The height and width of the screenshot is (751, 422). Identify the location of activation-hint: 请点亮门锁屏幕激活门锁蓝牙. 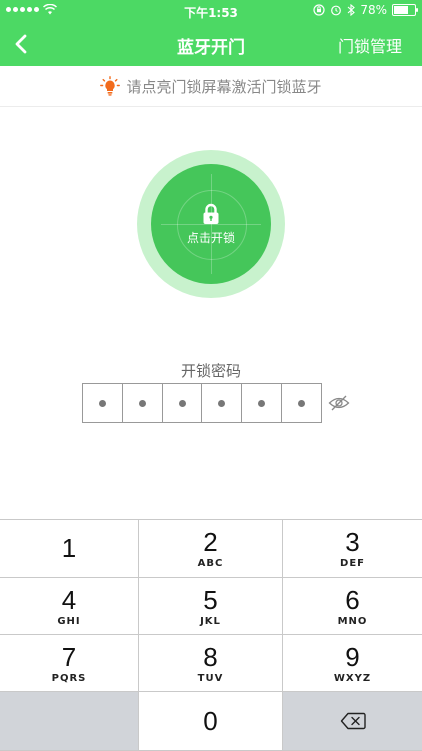
(211, 86).